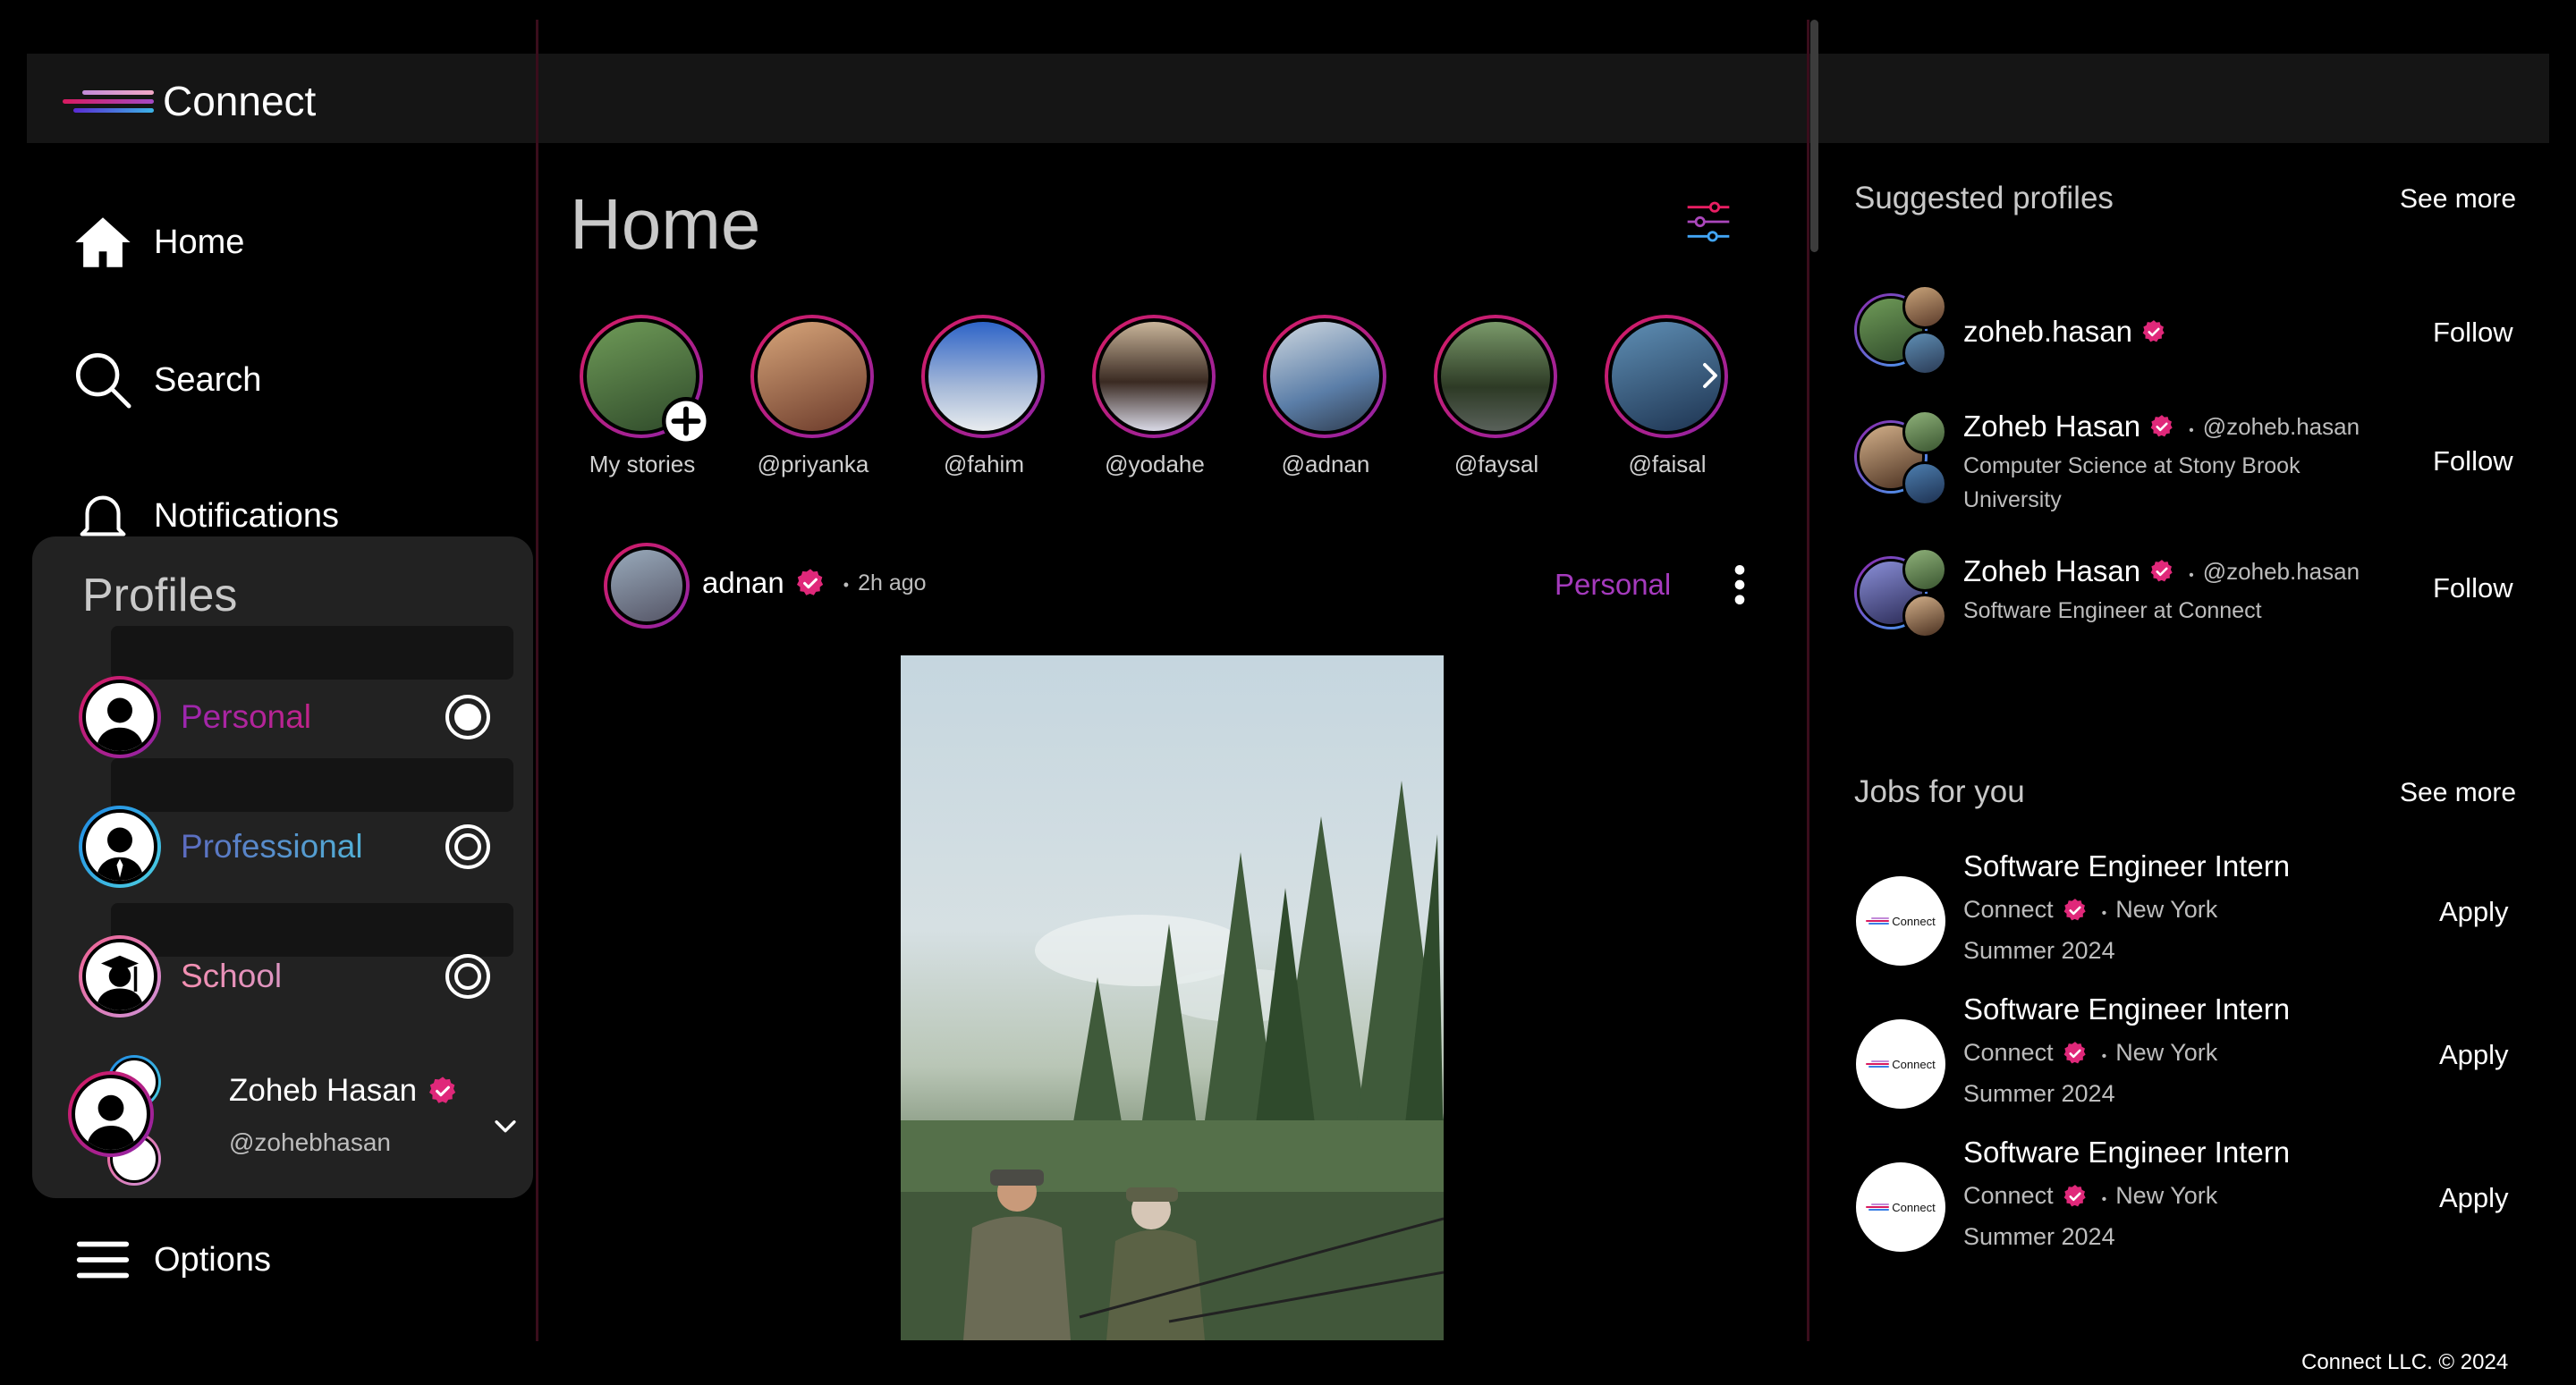  I want to click on professional-avatar-icon, so click(120, 847).